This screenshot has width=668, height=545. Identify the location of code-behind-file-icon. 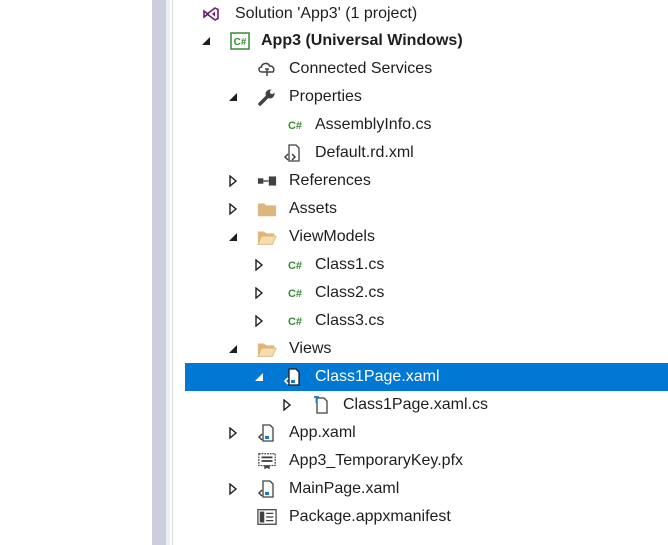
(321, 405).